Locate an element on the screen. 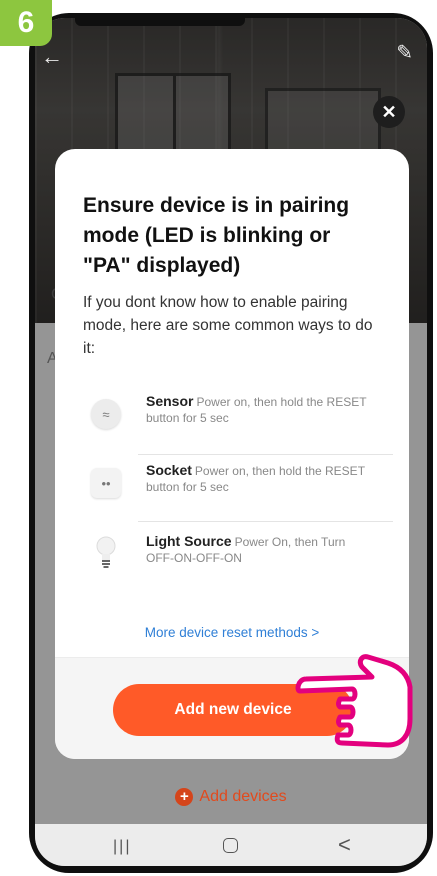 The image size is (437, 876). step-number-badge: 6 is located at coordinates (26, 23).